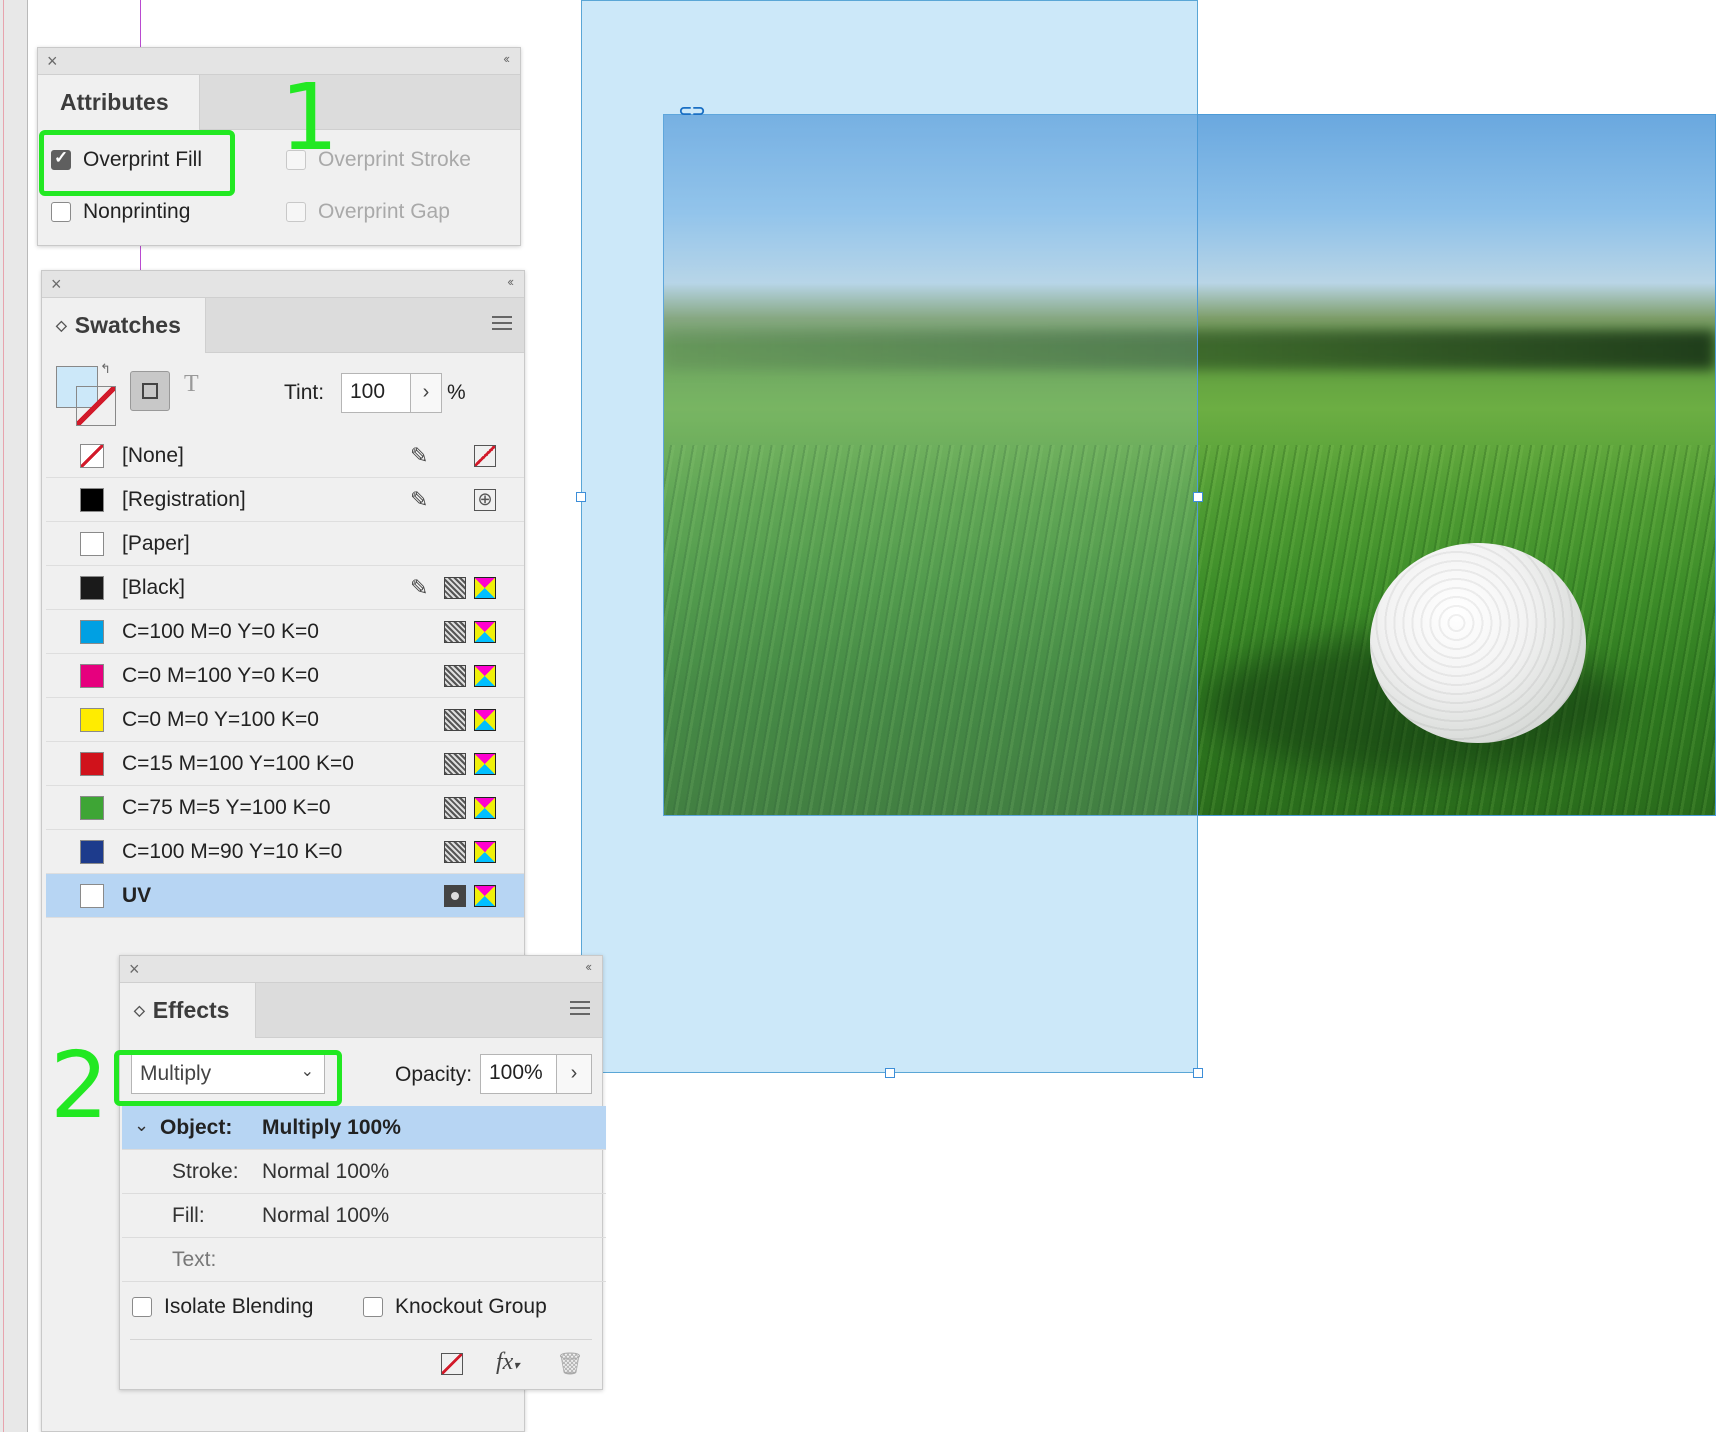 The image size is (1730, 1432). I want to click on swatch-name: C=0 M=0 Y=100 K=0, so click(220, 719).